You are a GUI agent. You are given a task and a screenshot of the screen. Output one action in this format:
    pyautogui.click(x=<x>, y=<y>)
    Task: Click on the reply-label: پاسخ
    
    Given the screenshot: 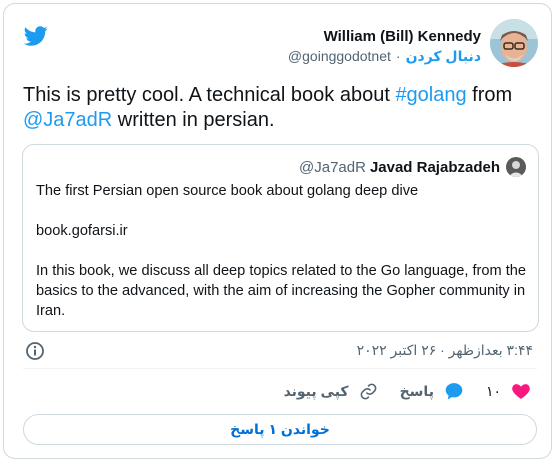 What is the action you would take?
    pyautogui.click(x=416, y=390)
    